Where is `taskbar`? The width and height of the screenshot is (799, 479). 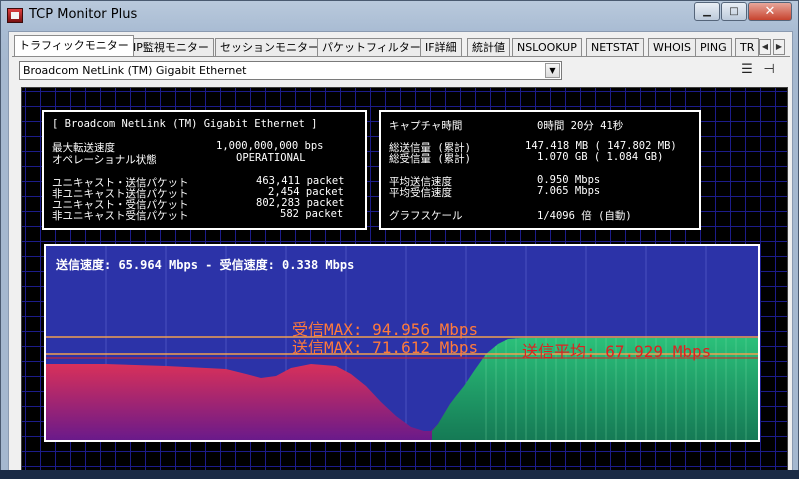
taskbar is located at coordinates (399, 474).